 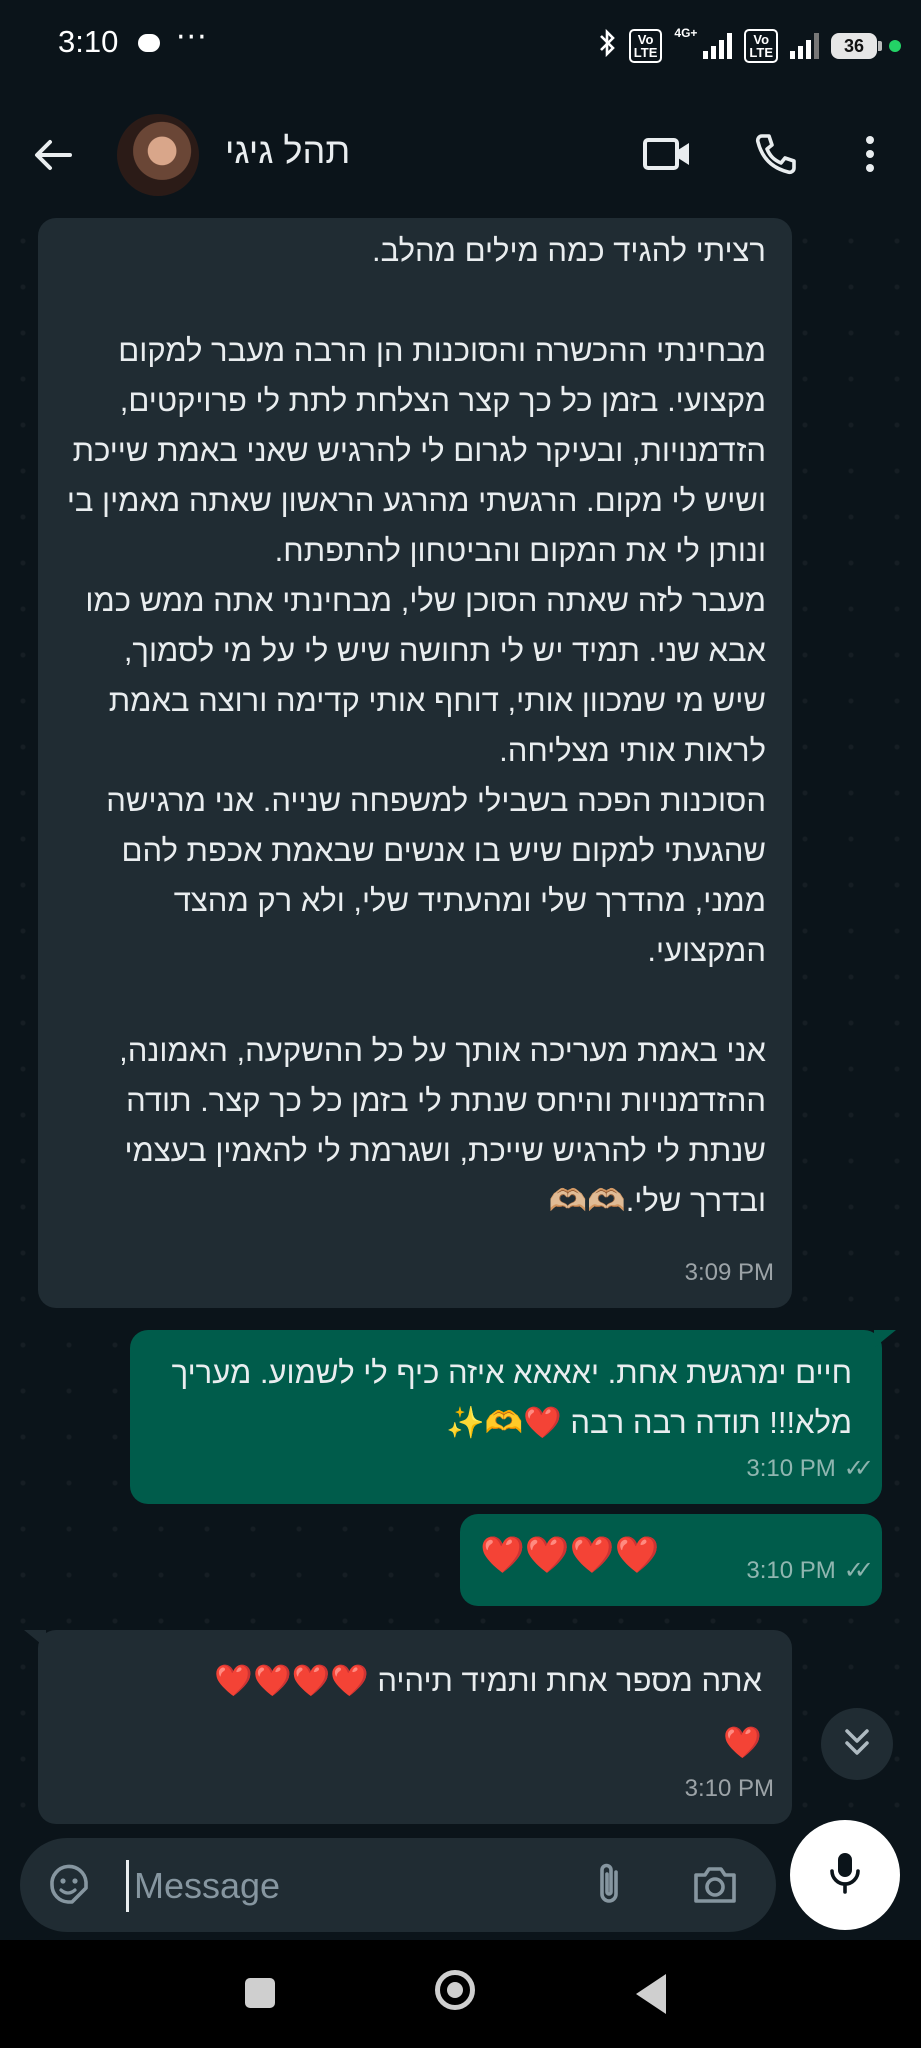 I want to click on camera-icon, so click(x=715, y=1885).